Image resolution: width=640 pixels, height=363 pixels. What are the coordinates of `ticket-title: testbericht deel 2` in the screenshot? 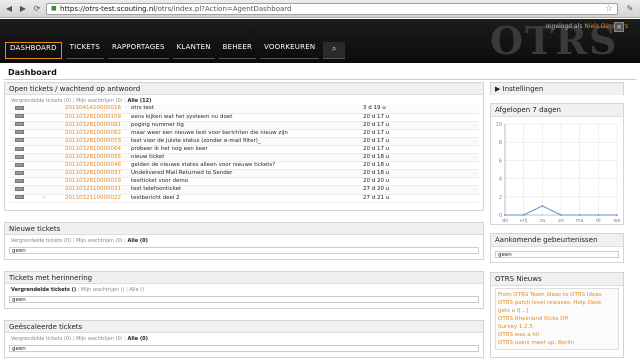 It's located at (247, 198).